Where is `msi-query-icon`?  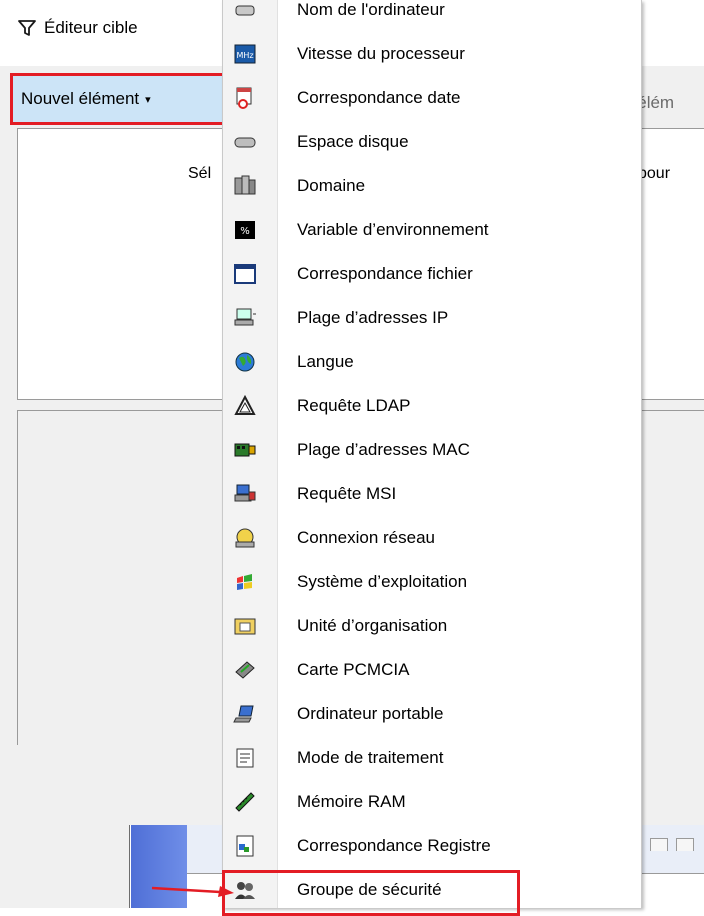 msi-query-icon is located at coordinates (245, 494).